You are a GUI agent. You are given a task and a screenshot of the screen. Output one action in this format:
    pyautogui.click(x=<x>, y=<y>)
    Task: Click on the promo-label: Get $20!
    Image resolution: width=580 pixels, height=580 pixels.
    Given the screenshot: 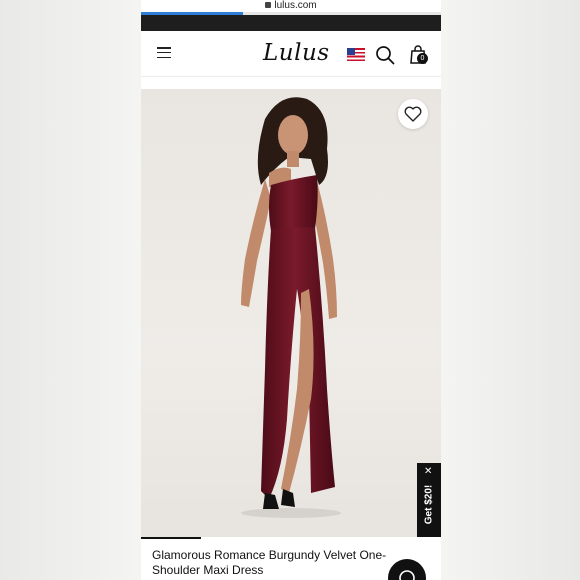 What is the action you would take?
    pyautogui.click(x=429, y=504)
    